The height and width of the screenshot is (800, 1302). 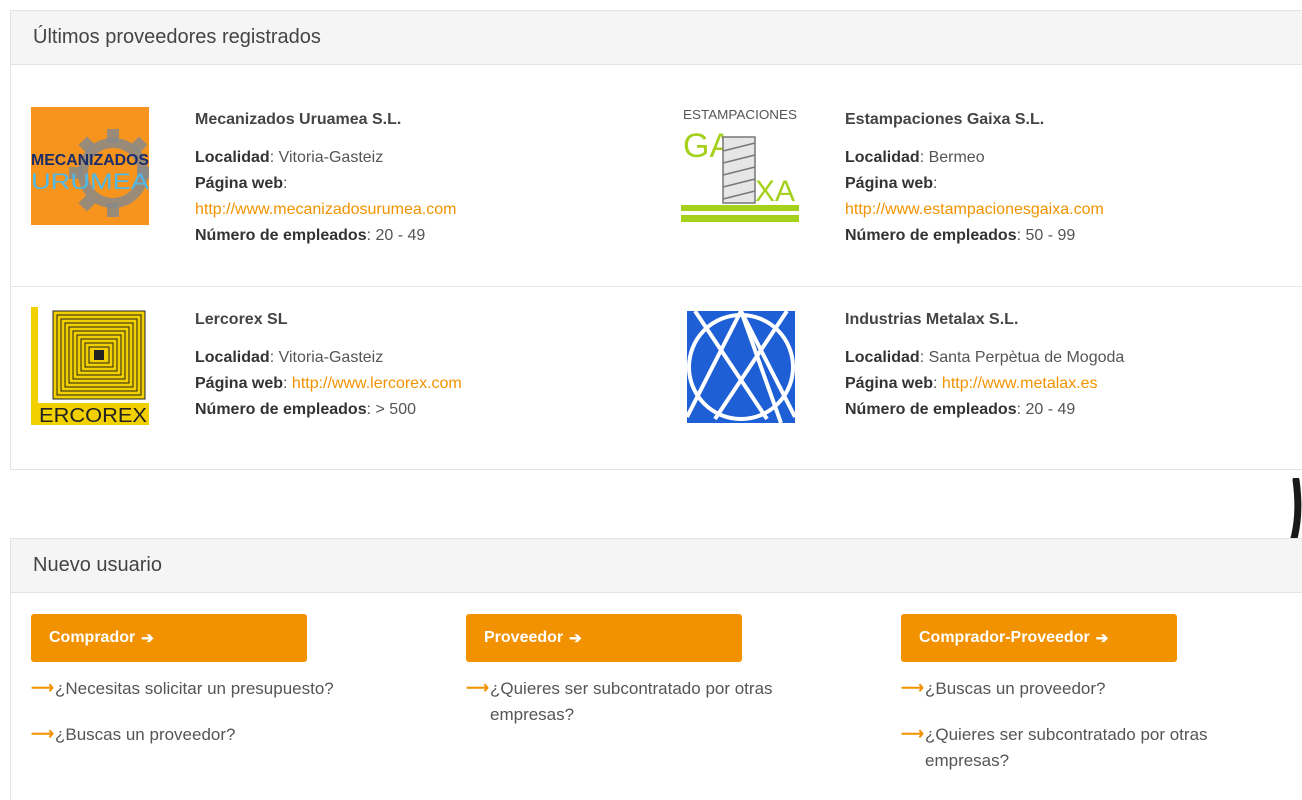 I want to click on provider-website-link: http://www.mecanizadosurumea.com, so click(x=325, y=209).